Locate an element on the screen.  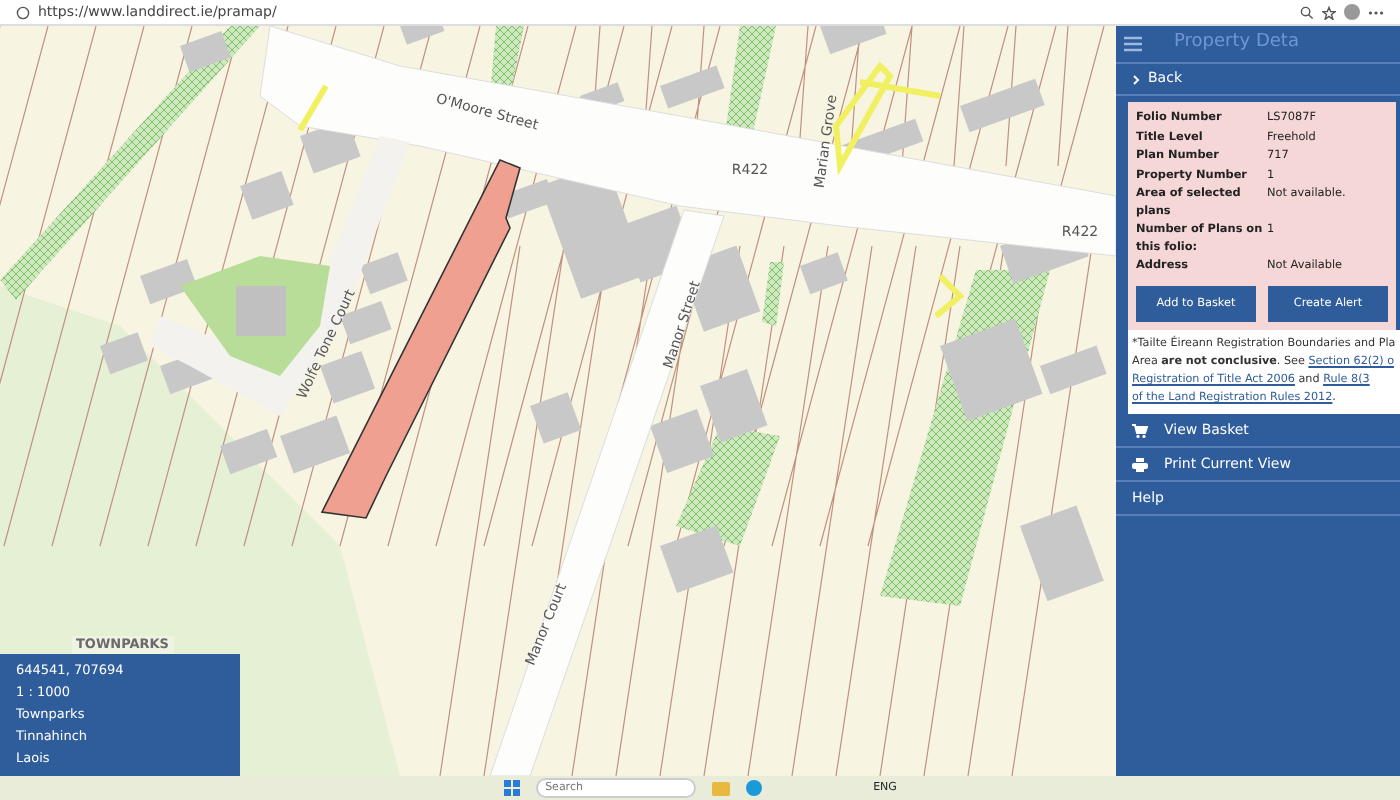
panel-title: Property Deta is located at coordinates (1236, 43).